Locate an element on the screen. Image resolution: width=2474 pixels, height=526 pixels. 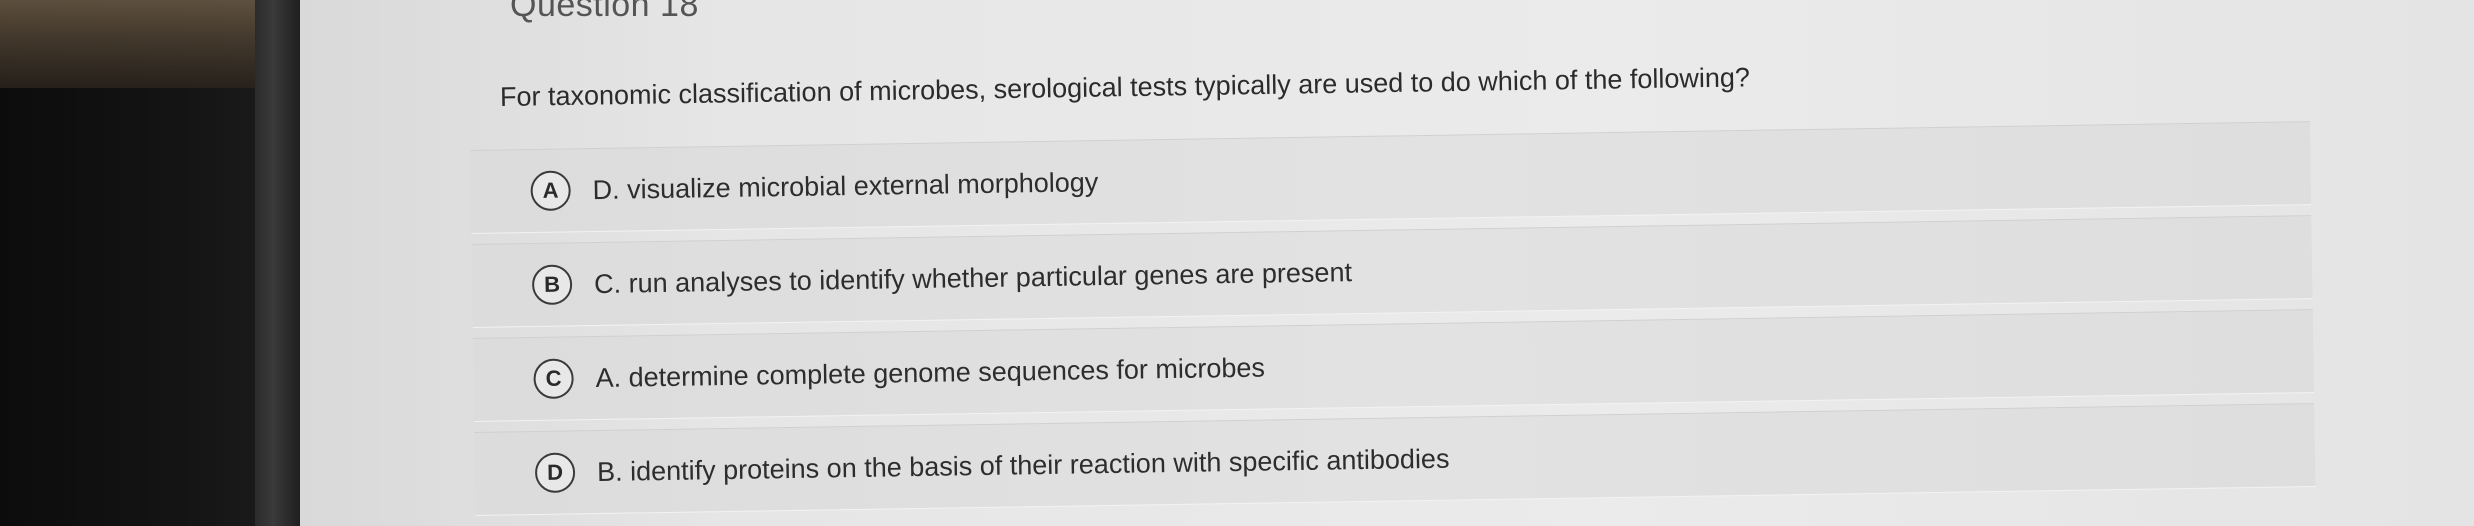
answer-letter-badge: B is located at coordinates (552, 285).